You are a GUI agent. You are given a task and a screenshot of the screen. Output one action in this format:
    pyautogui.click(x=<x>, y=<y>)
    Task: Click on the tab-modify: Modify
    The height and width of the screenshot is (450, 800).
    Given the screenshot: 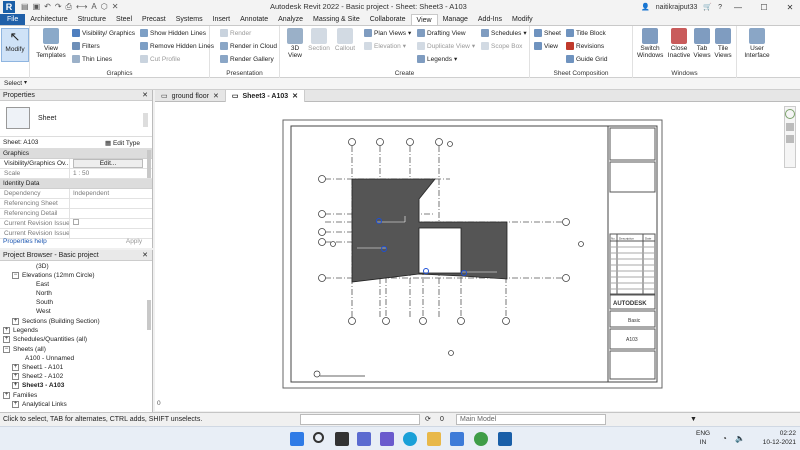 What is the action you would take?
    pyautogui.click(x=522, y=19)
    